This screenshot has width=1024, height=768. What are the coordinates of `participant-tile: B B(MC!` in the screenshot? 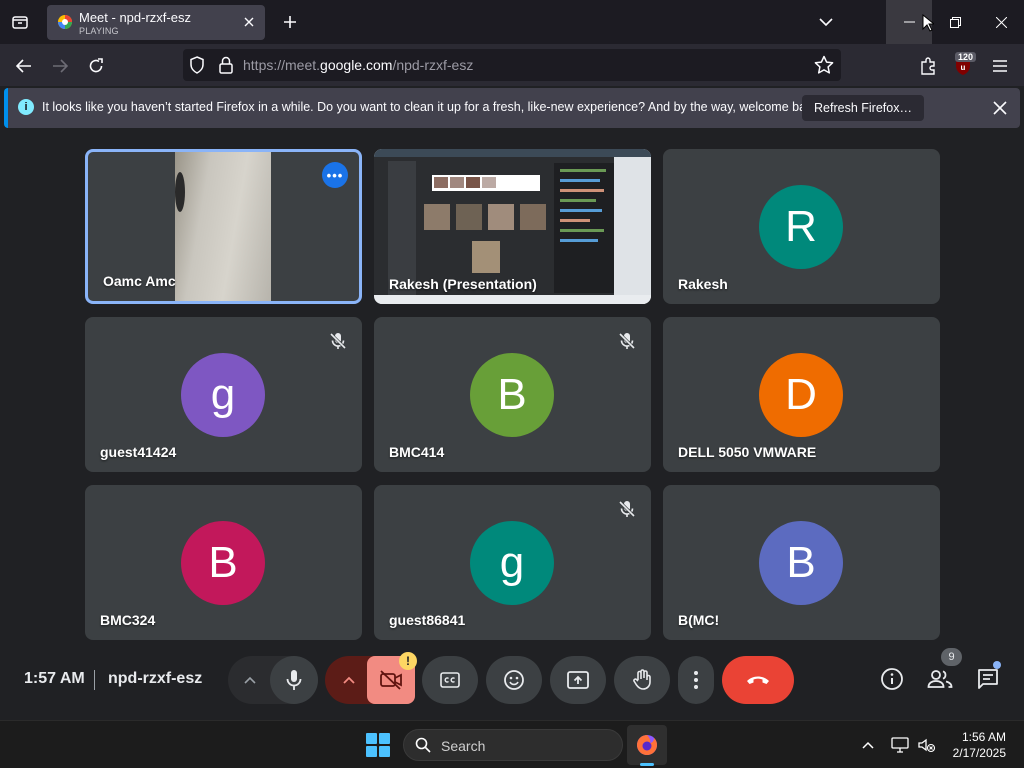 It's located at (801, 562).